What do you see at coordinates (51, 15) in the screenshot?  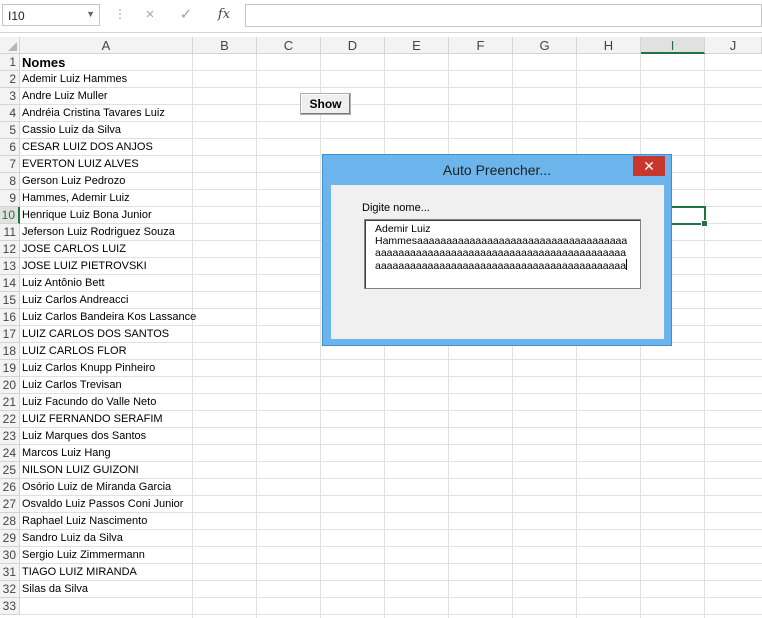 I see `name-box: I10 ▼` at bounding box center [51, 15].